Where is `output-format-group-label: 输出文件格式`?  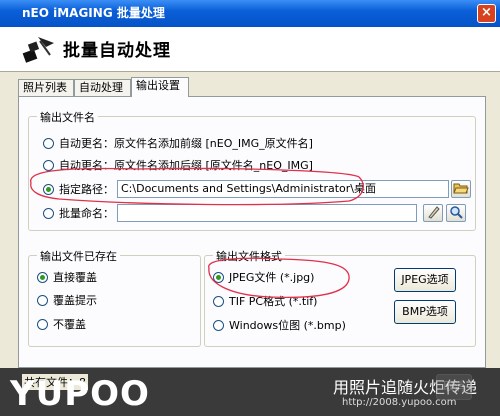
output-format-group-label: 输出文件格式 is located at coordinates (249, 256).